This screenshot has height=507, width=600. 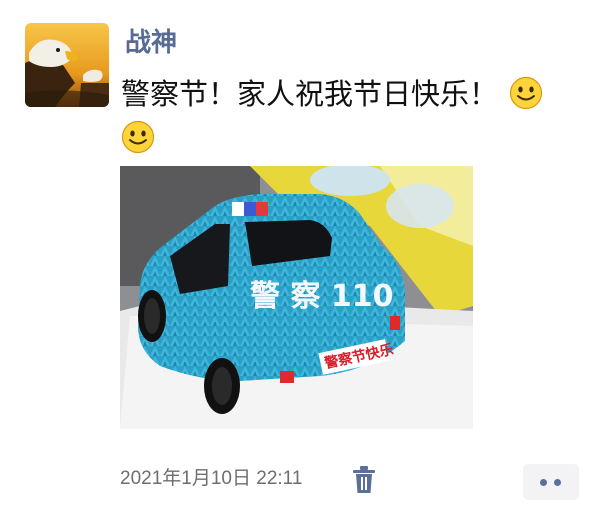 What do you see at coordinates (151, 43) in the screenshot?
I see `author-name: 战神` at bounding box center [151, 43].